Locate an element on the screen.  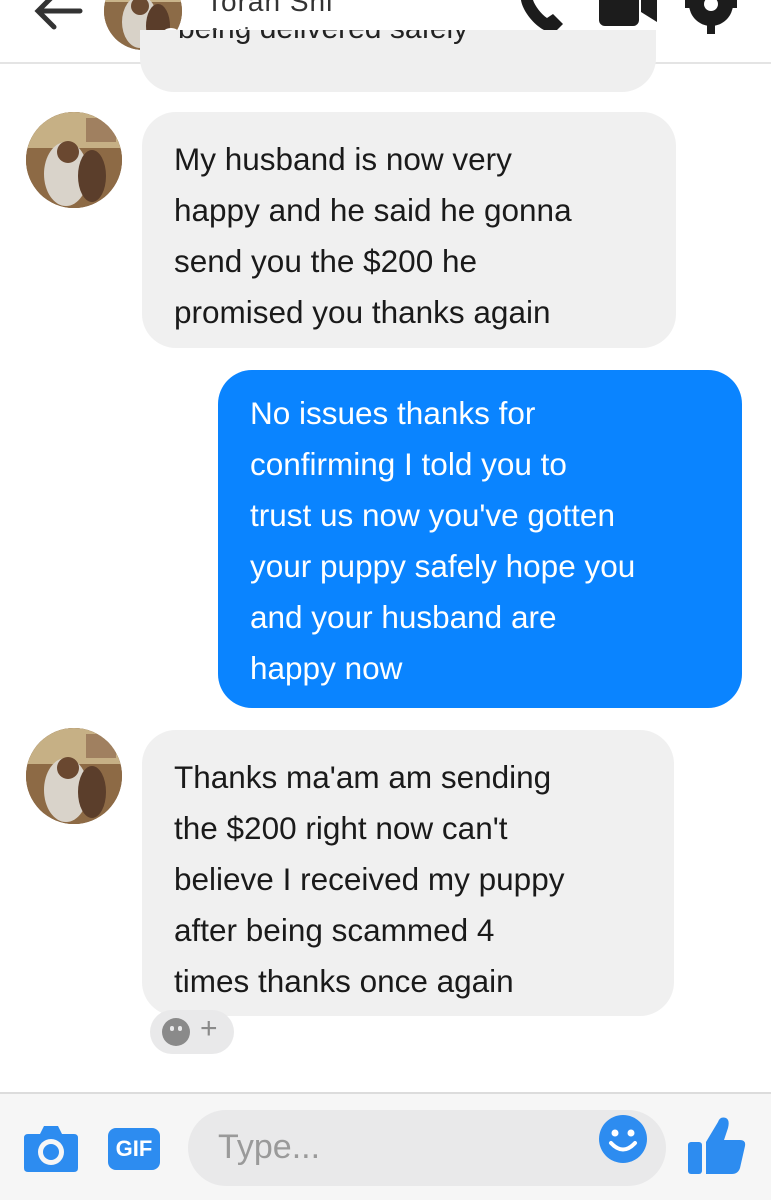
add-reaction-button: + is located at coordinates (192, 1032).